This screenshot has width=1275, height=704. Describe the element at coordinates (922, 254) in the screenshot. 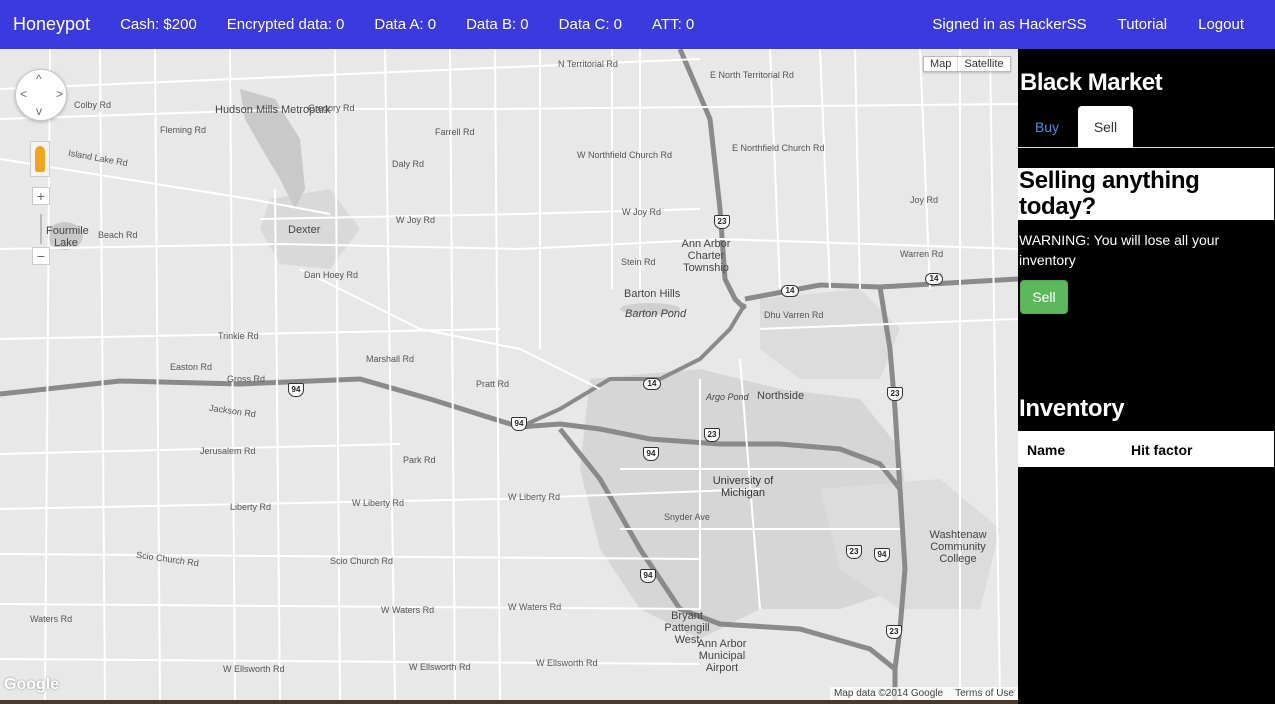

I see `road-label: Warren Rd` at that location.